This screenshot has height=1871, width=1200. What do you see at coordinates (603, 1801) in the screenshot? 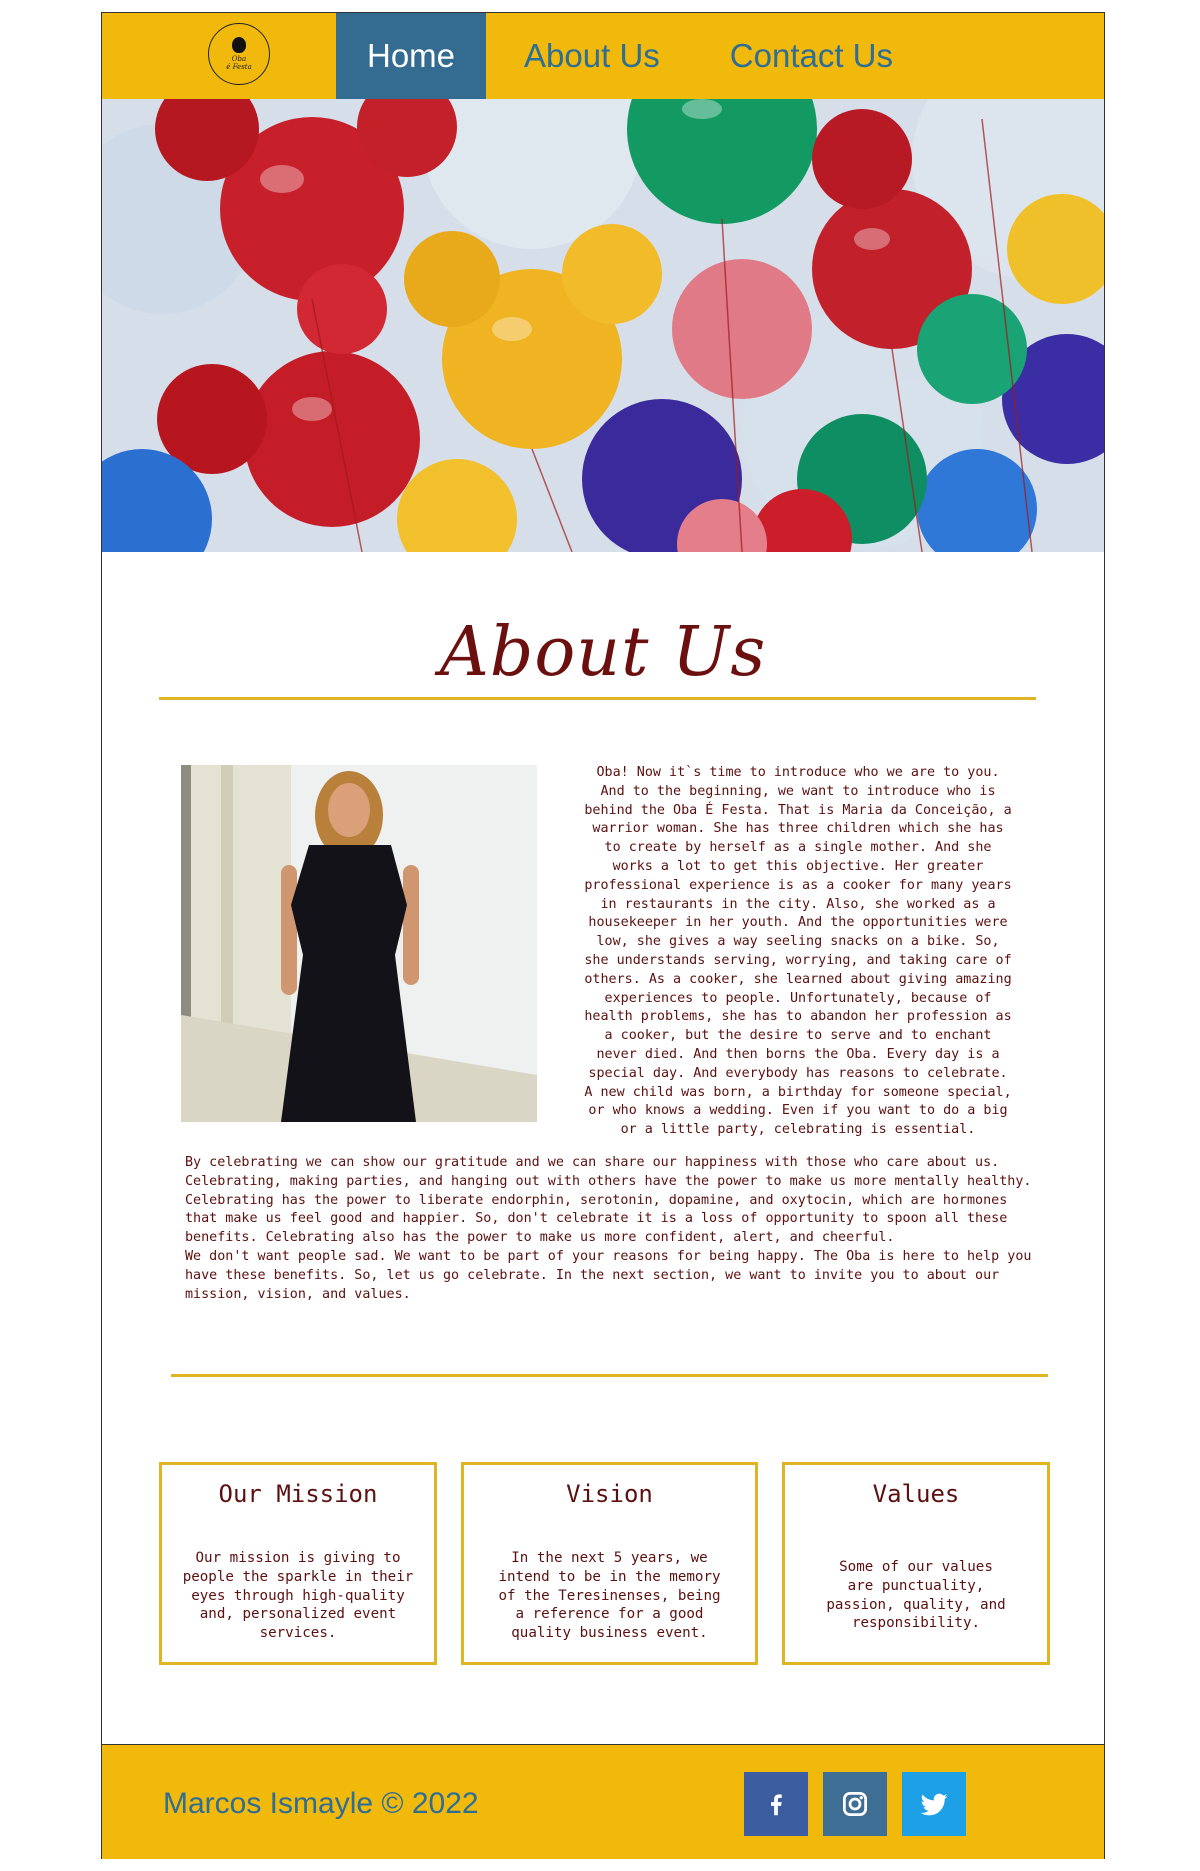
I see `site-footer: Marcos Ismayle © 2022` at bounding box center [603, 1801].